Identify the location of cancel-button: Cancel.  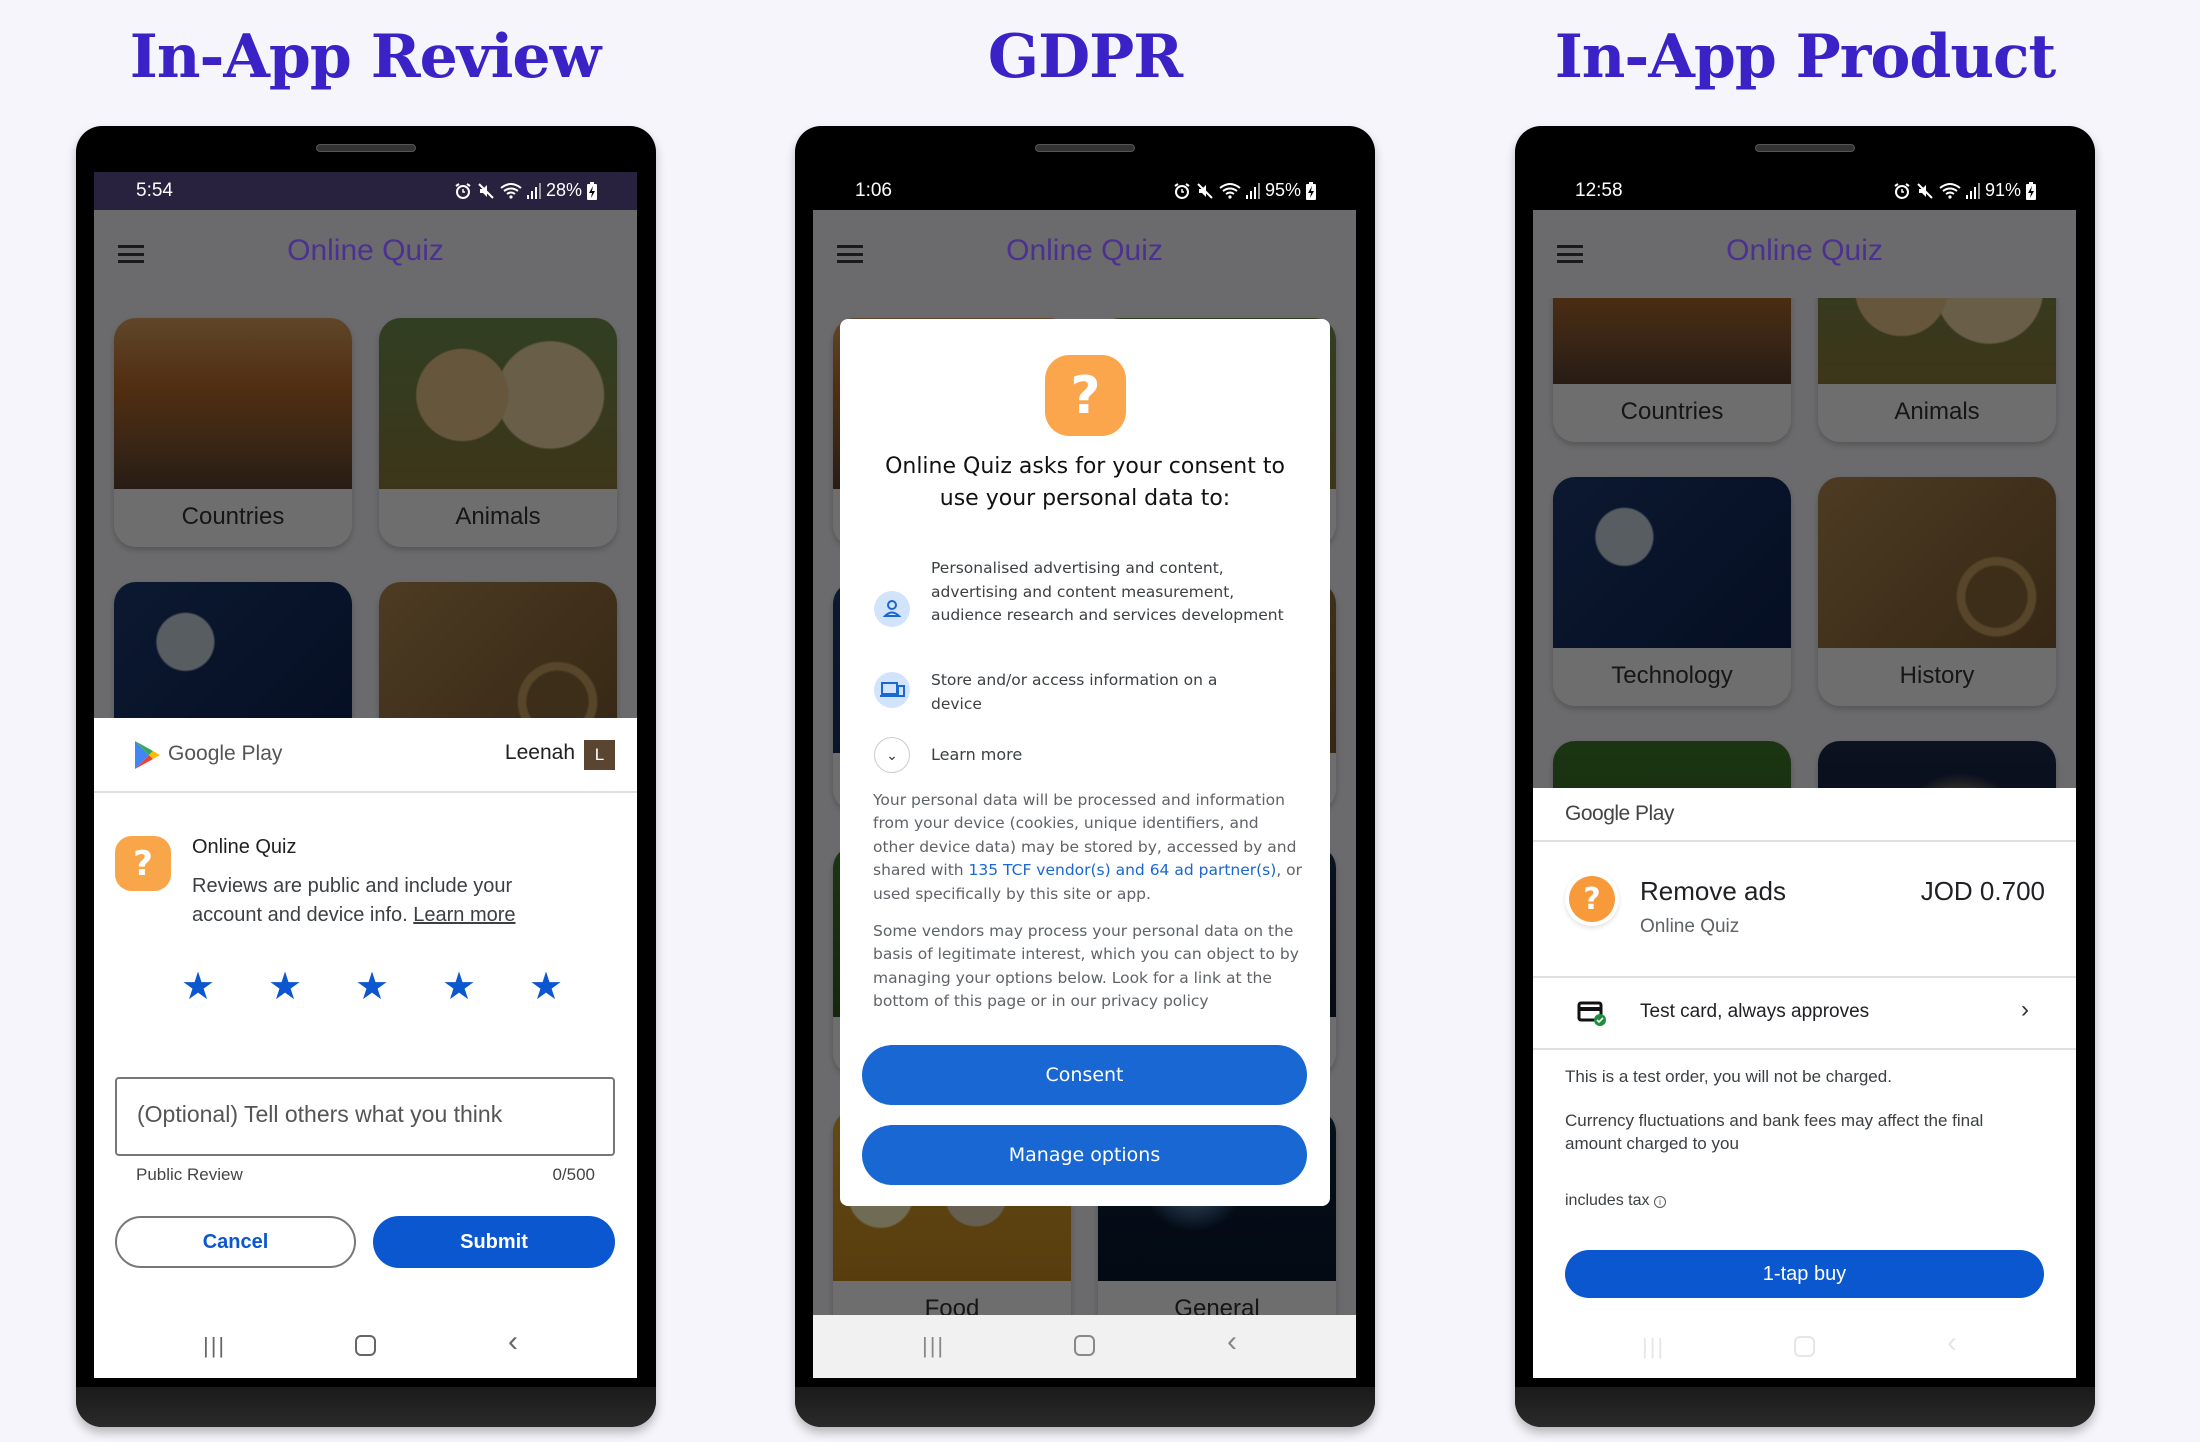
(235, 1242).